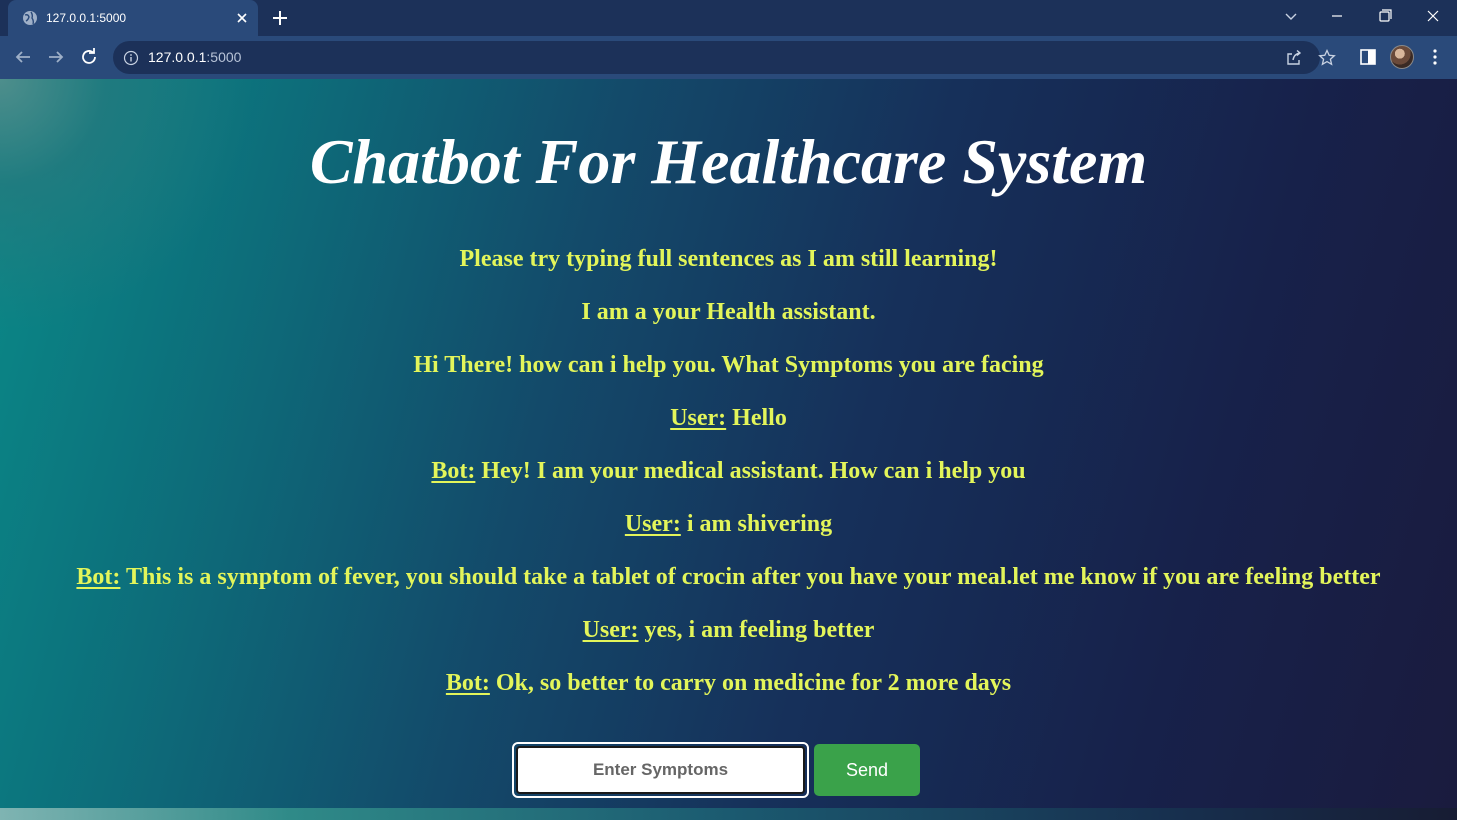 The height and width of the screenshot is (820, 1457). I want to click on chat-line: User: Hello, so click(728, 424).